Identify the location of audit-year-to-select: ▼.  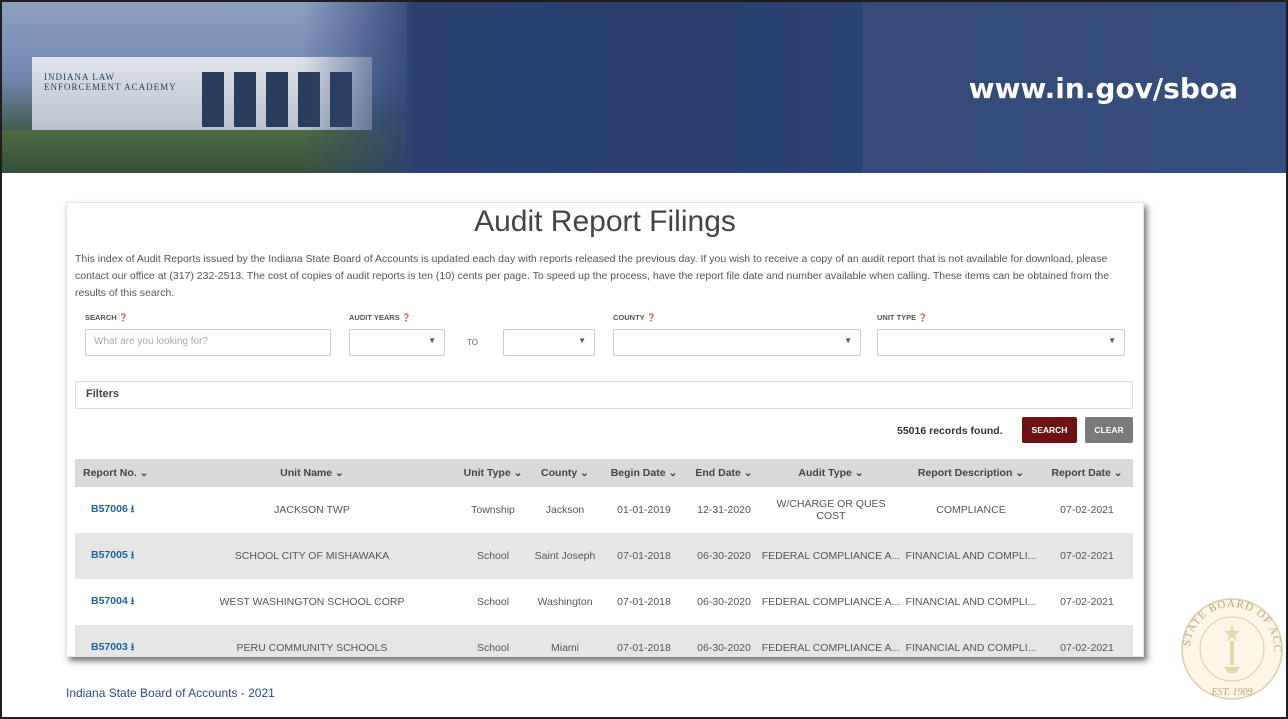
(549, 342).